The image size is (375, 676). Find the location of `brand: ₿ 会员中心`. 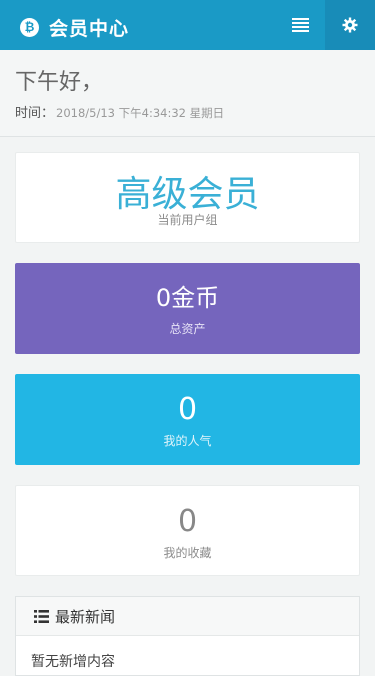

brand: ₿ 会员中心 is located at coordinates (74, 27).